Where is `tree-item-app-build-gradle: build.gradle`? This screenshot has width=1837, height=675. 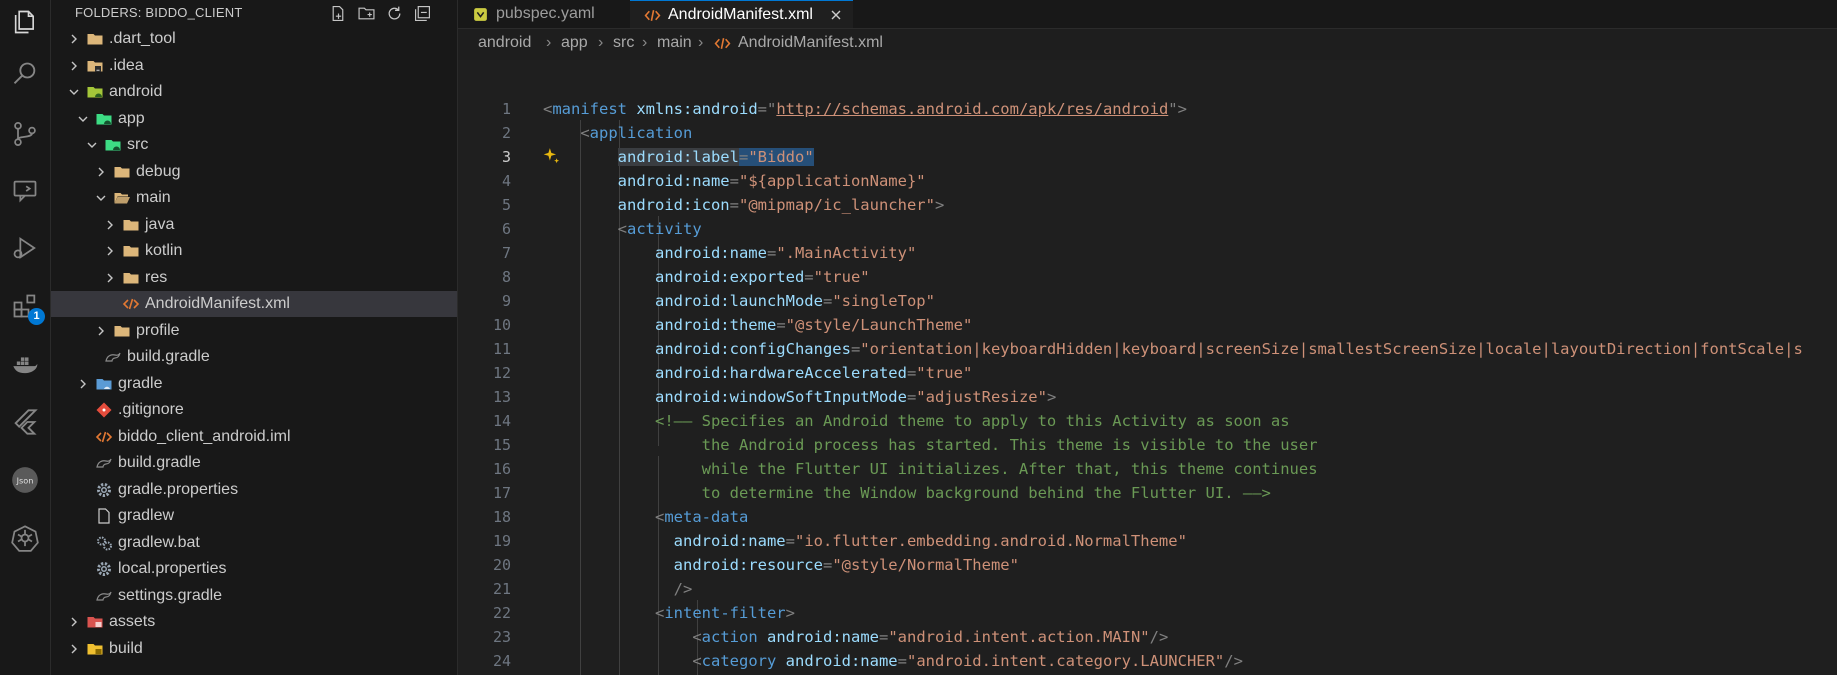 tree-item-app-build-gradle: build.gradle is located at coordinates (254, 357).